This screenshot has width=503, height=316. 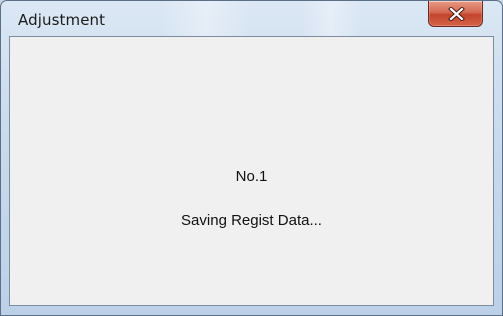 I want to click on unit-number-label: No.1, so click(x=251, y=176).